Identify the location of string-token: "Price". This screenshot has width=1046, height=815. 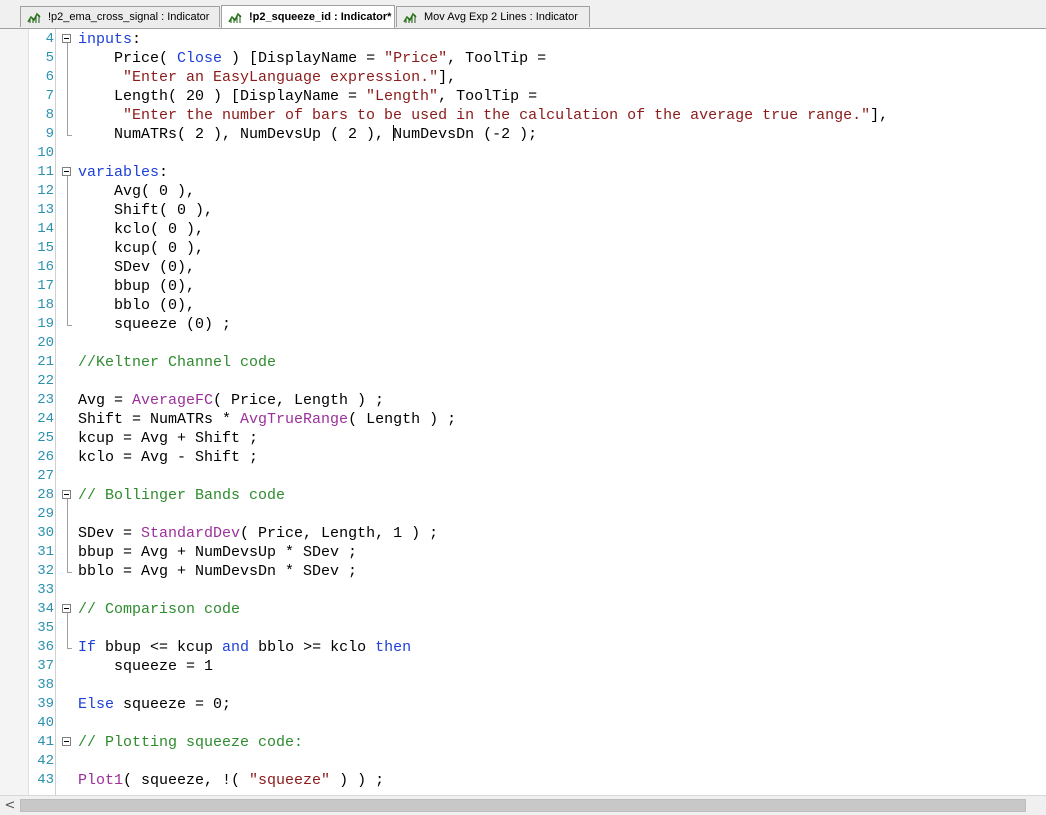
(416, 58).